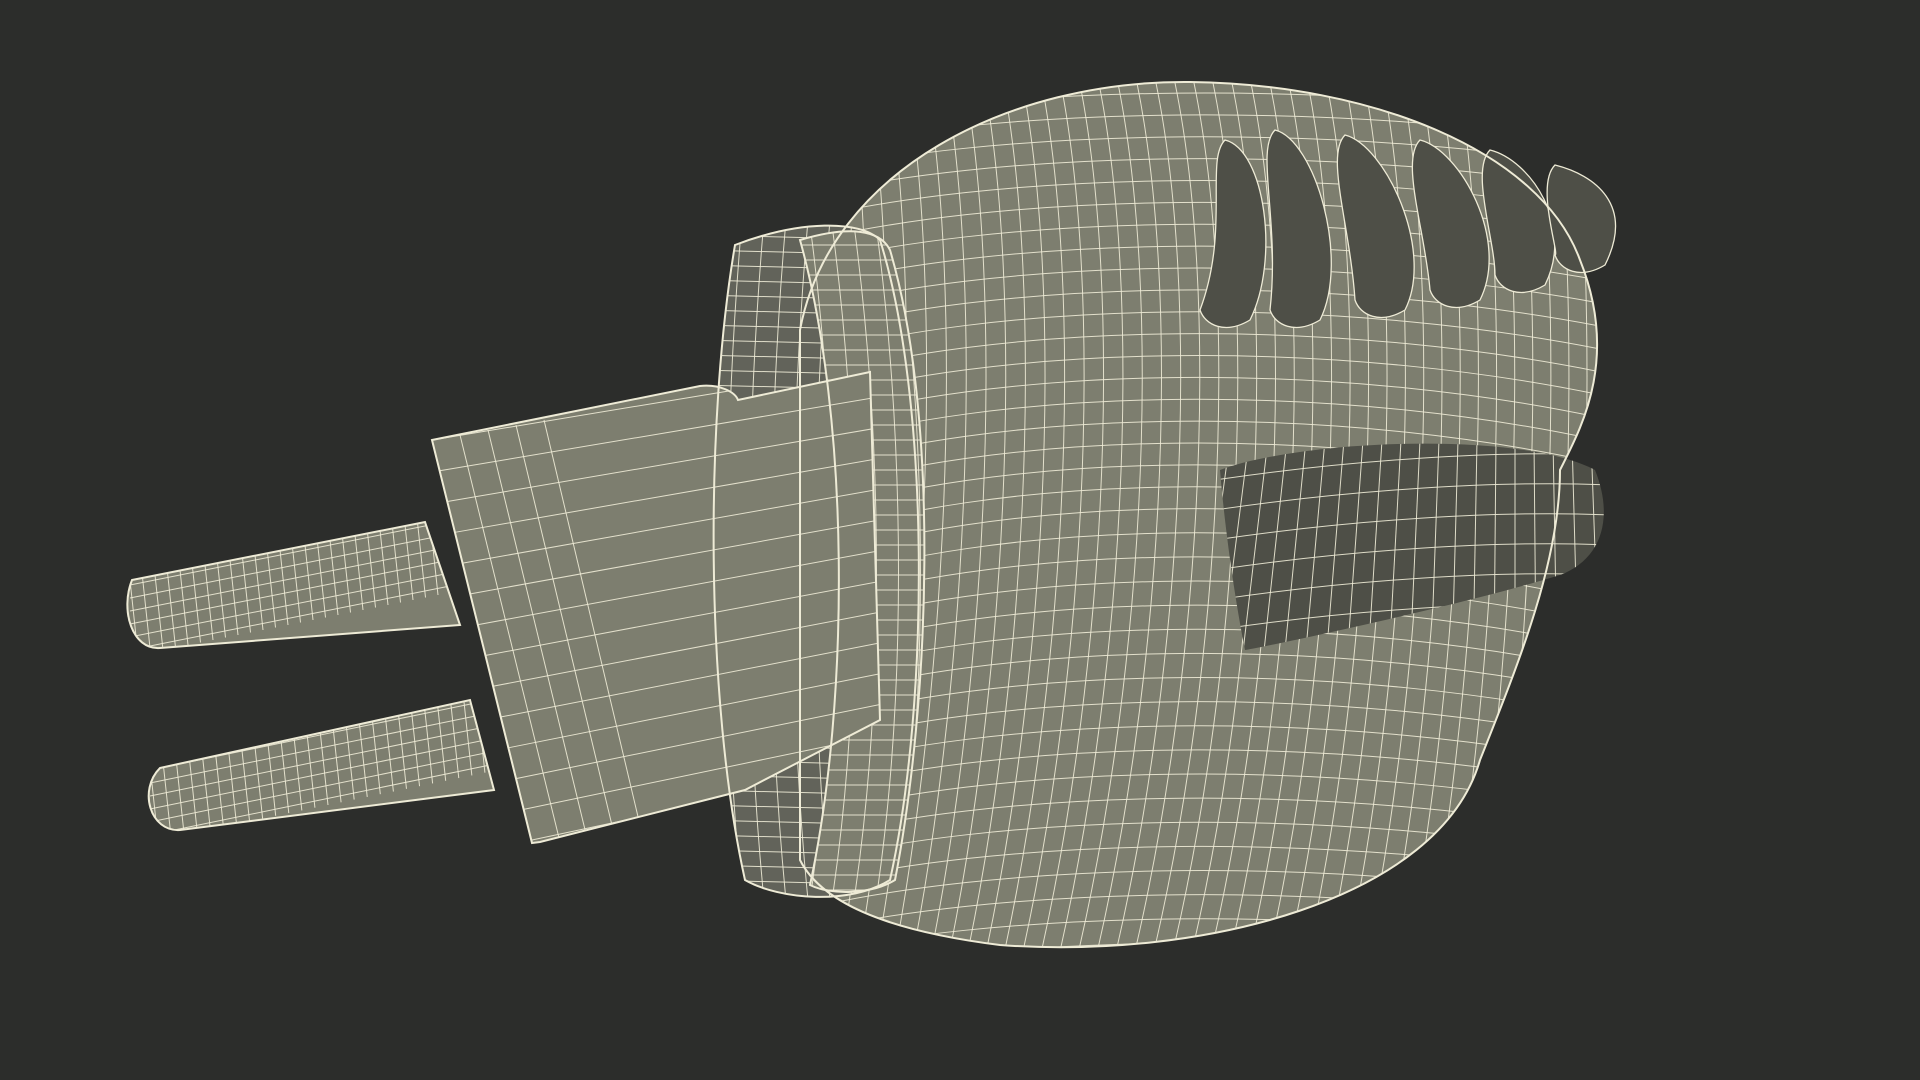  Describe the element at coordinates (294, 585) in the screenshot. I see `plug-pin-upper` at that location.